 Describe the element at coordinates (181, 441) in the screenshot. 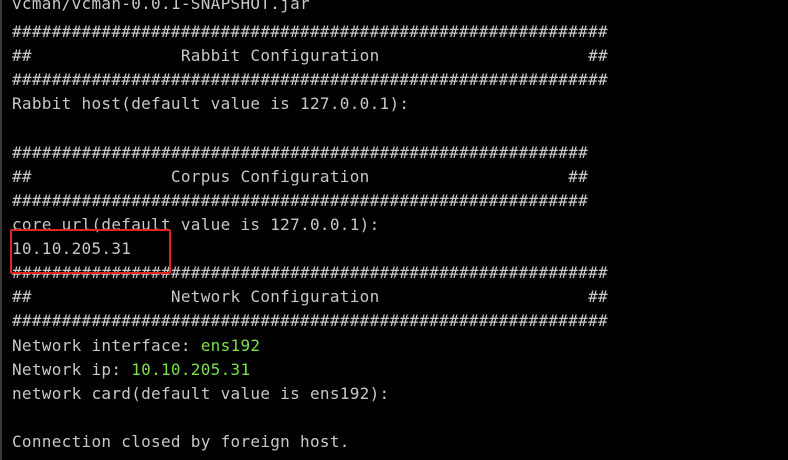

I see `terminal-line-connection-closed: Connection closed by foreign host.` at that location.